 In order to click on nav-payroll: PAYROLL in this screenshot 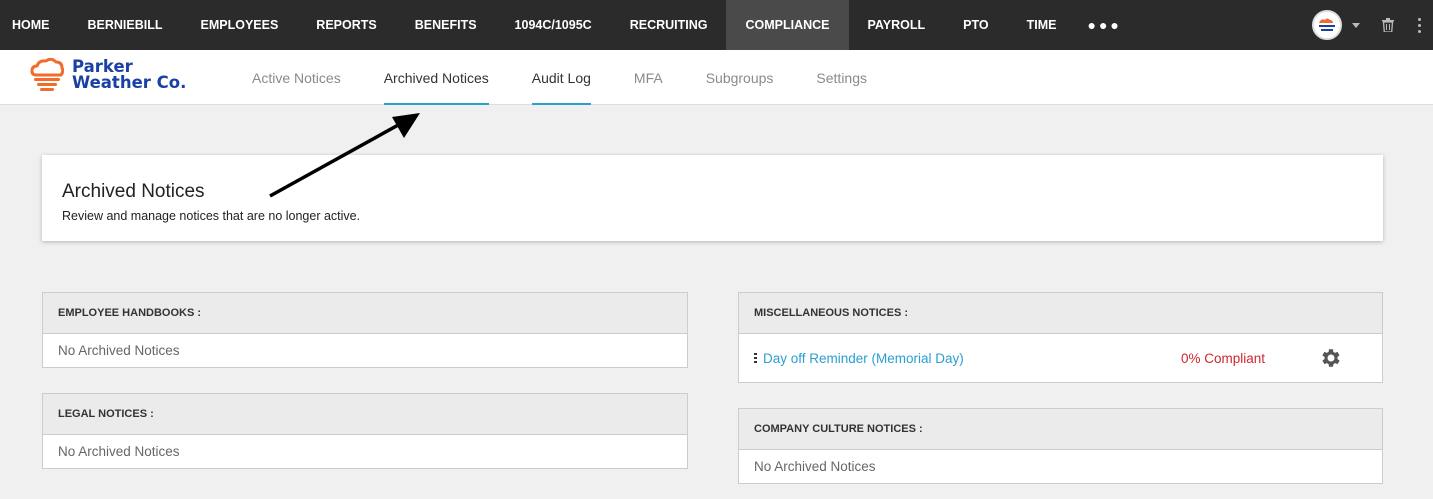, I will do `click(897, 25)`.